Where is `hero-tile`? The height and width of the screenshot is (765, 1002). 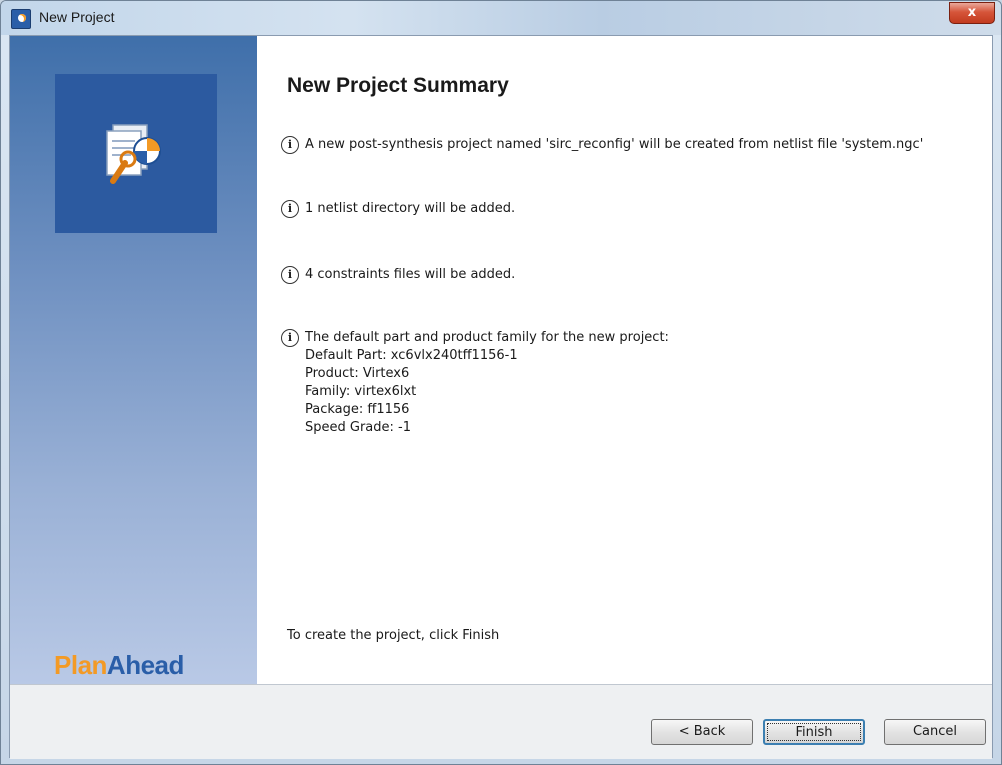 hero-tile is located at coordinates (136, 153).